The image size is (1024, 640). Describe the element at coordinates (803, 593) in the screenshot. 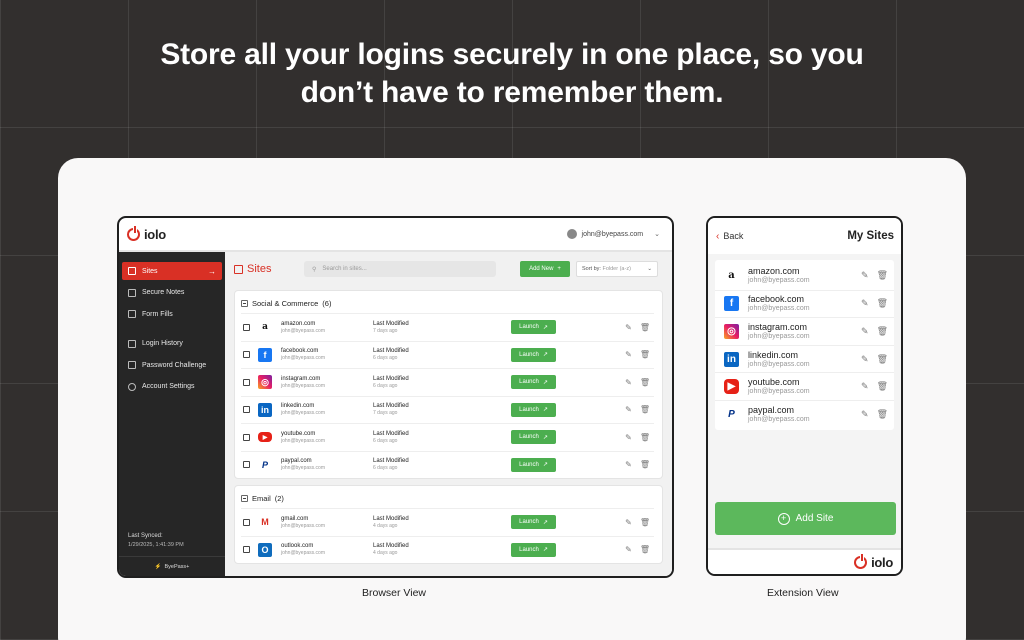

I see `extension-view-caption: Extension View` at that location.